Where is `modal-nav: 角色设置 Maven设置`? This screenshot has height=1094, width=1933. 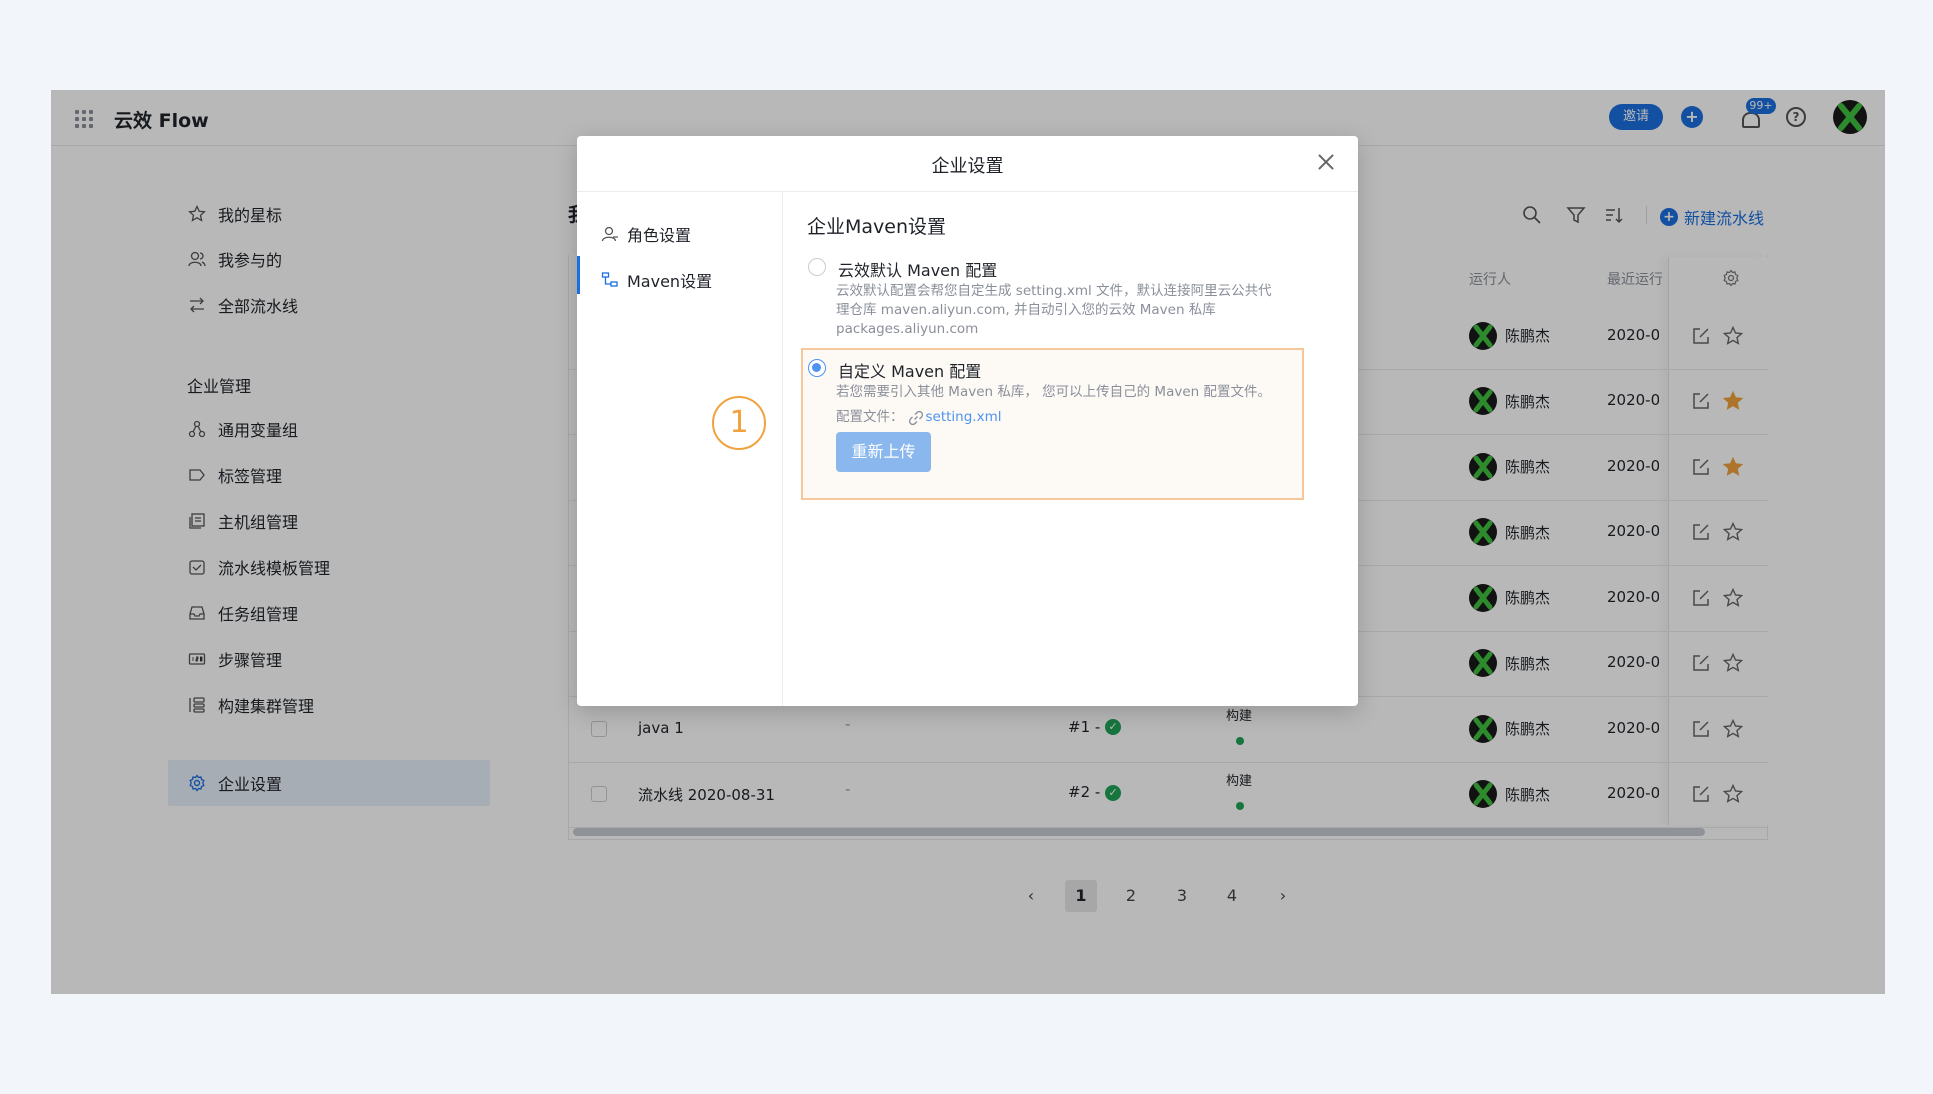 modal-nav: 角色设置 Maven设置 is located at coordinates (680, 449).